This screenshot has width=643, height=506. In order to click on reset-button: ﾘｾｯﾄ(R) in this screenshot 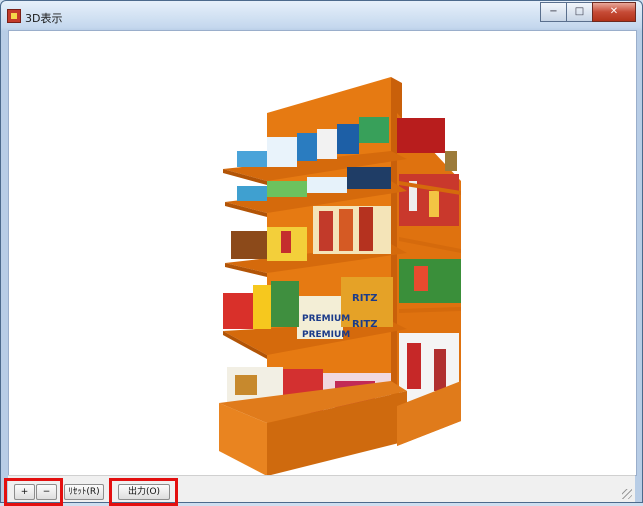, I will do `click(84, 492)`.